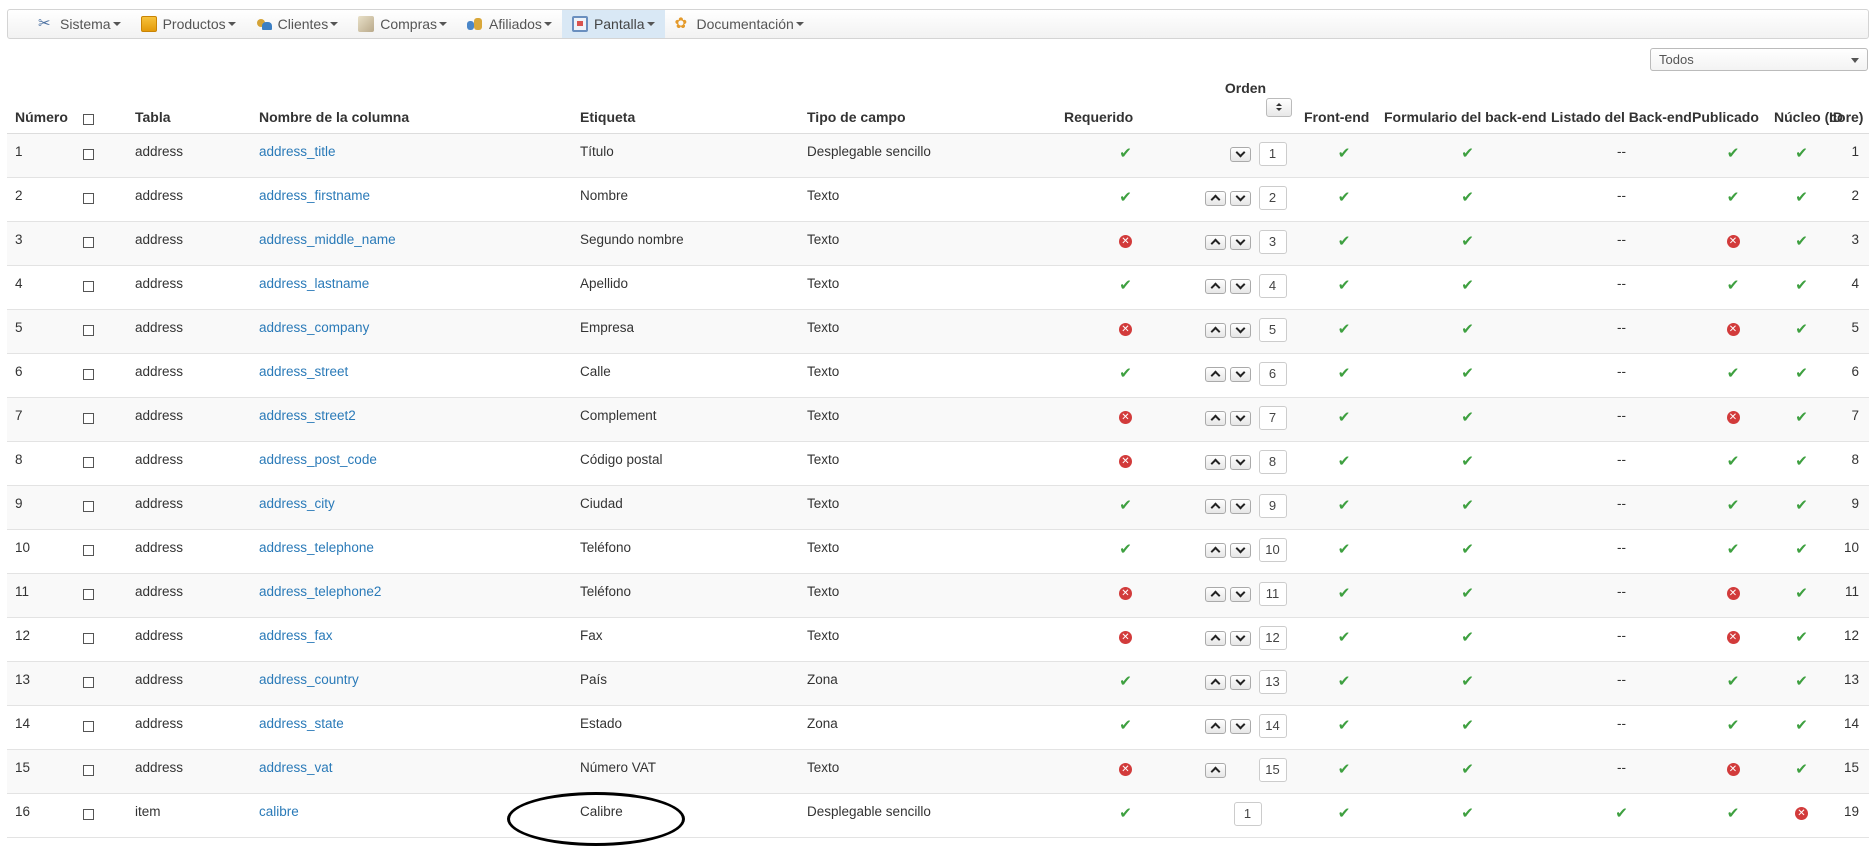 The width and height of the screenshot is (1875, 848). Describe the element at coordinates (1272, 242) in the screenshot. I see `order-input: 3` at that location.